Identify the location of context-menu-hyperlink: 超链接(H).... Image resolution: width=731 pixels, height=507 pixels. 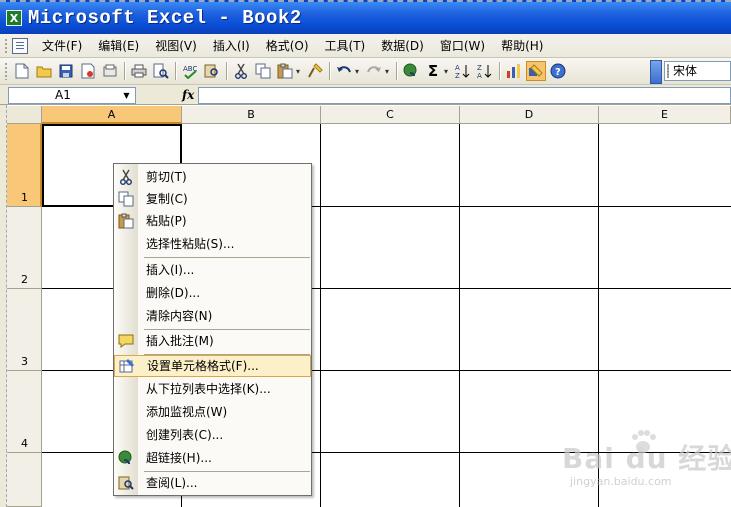
(212, 458).